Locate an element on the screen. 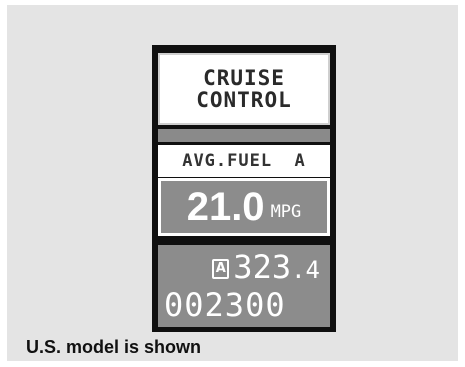  trip-meter-row: A 323.4 is located at coordinates (266, 267).